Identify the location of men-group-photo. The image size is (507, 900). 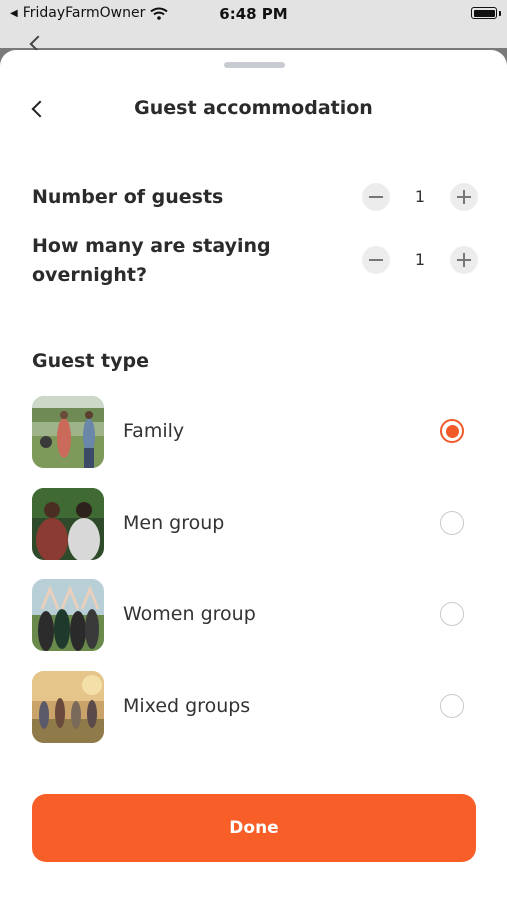
(68, 524).